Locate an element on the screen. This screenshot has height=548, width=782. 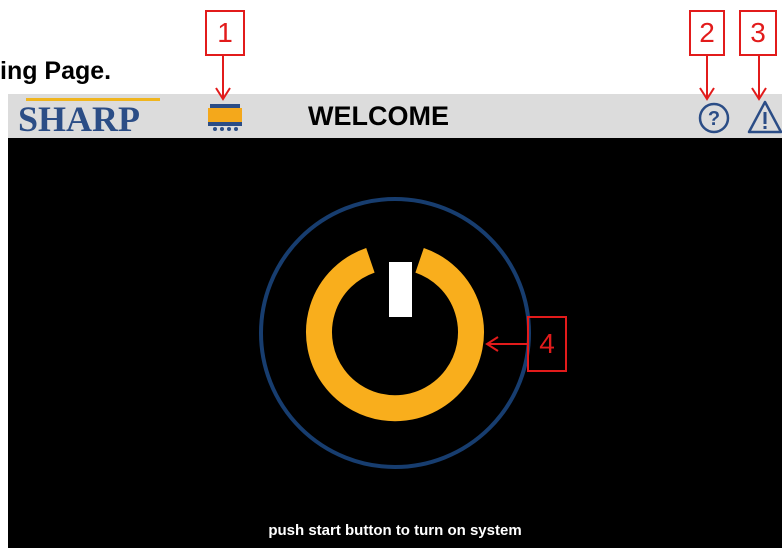
warning-icon is located at coordinates (764, 117).